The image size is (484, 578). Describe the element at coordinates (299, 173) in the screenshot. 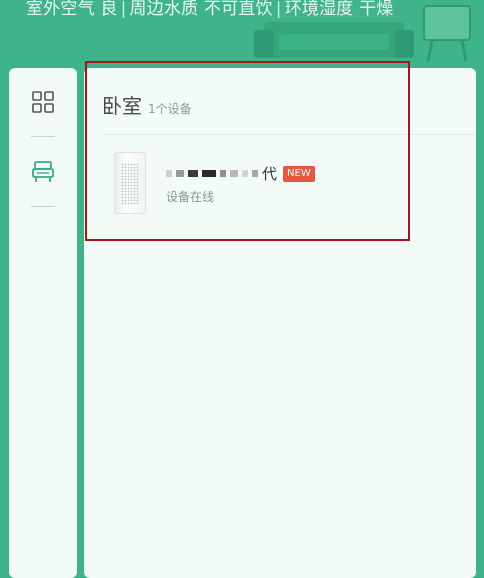

I see `new-badge: NEW` at that location.